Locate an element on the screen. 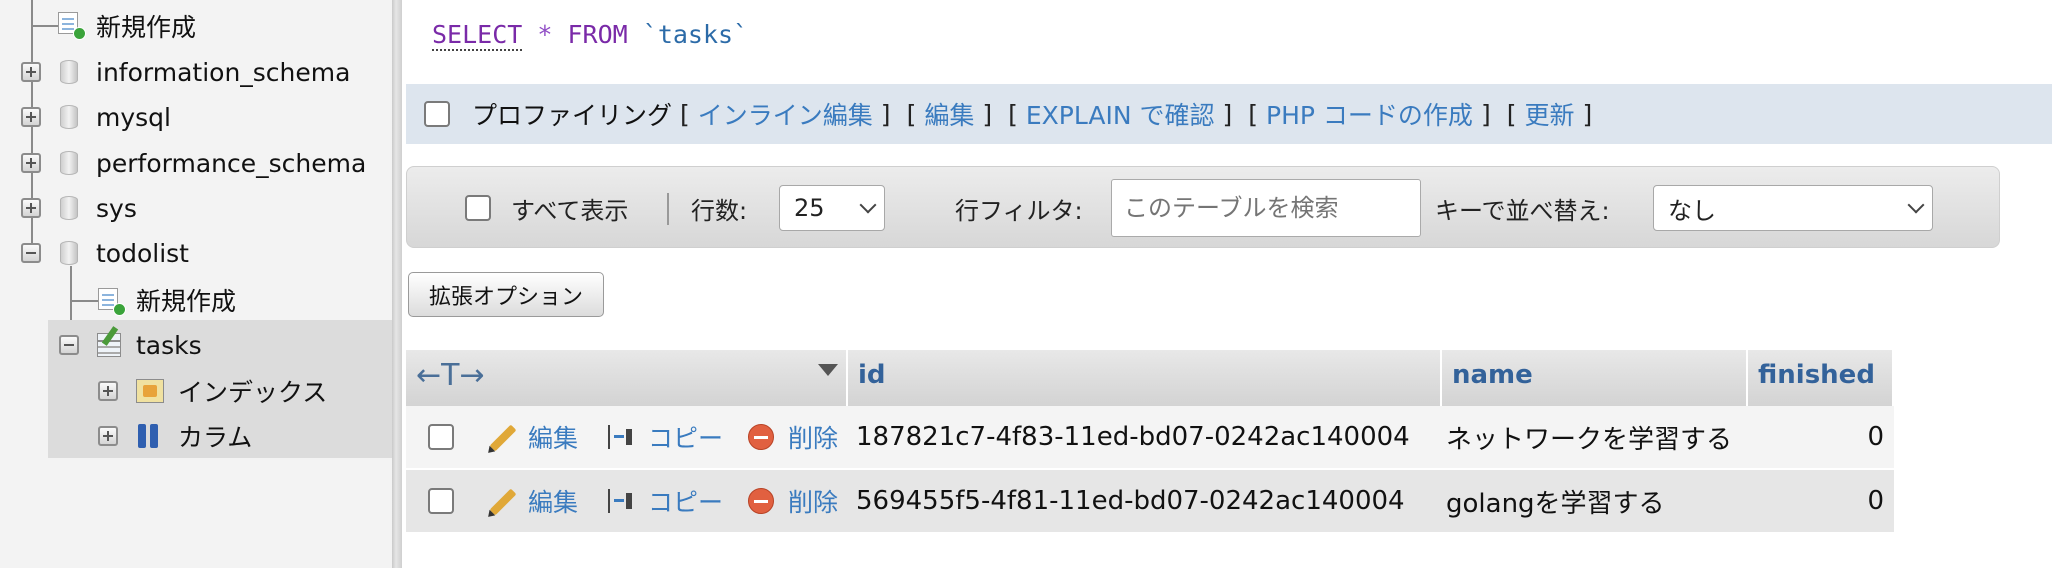 This screenshot has width=2052, height=568. nav-indexes: インデックス is located at coordinates (252, 391).